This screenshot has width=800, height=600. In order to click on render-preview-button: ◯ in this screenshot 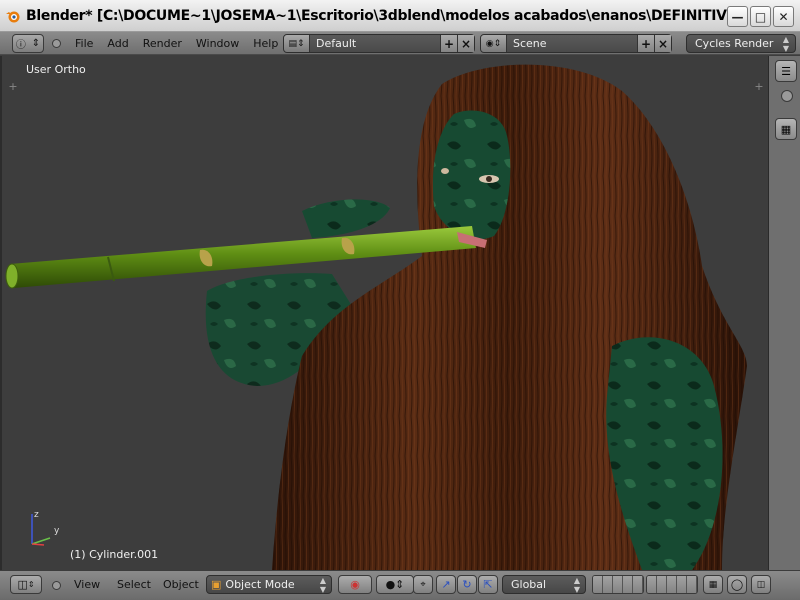, I will do `click(737, 584)`.